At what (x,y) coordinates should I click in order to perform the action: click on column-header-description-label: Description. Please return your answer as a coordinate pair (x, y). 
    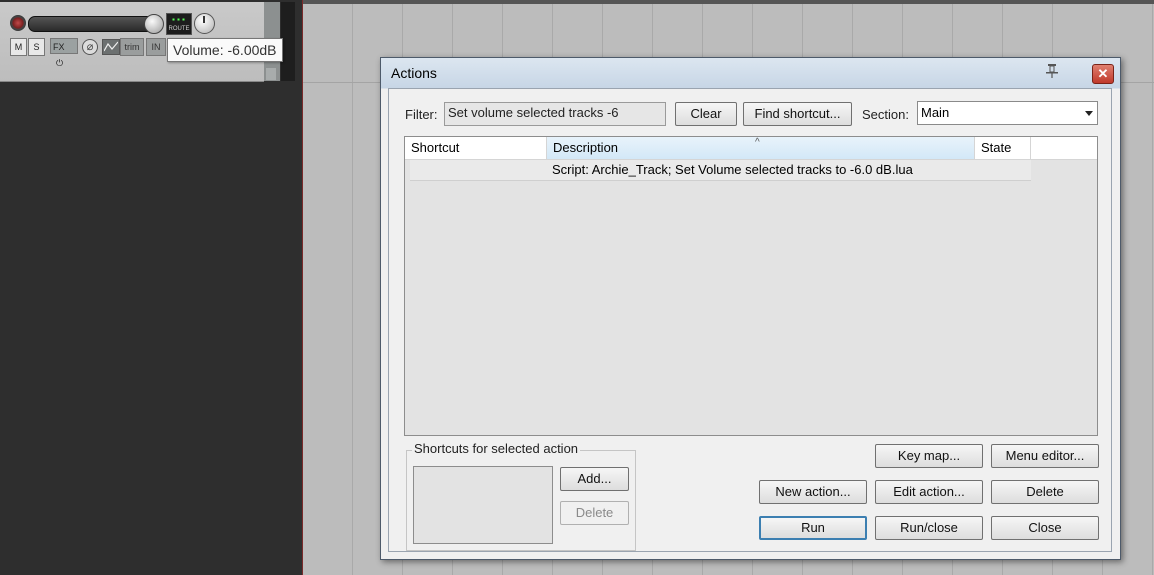
    Looking at the image, I should click on (586, 147).